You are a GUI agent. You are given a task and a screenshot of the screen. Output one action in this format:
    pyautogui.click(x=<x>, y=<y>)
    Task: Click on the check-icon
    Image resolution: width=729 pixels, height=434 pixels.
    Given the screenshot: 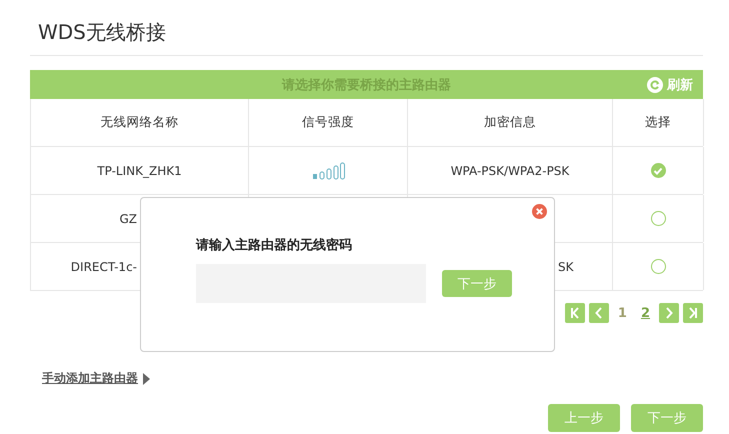 What is the action you would take?
    pyautogui.click(x=658, y=171)
    